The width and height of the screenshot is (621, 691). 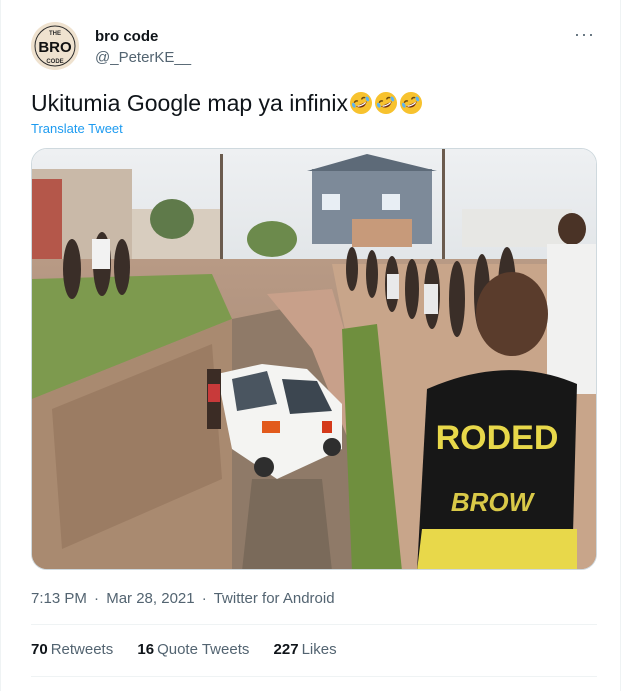 I want to click on translate-tweet-link: Translate Tweet, so click(x=77, y=128).